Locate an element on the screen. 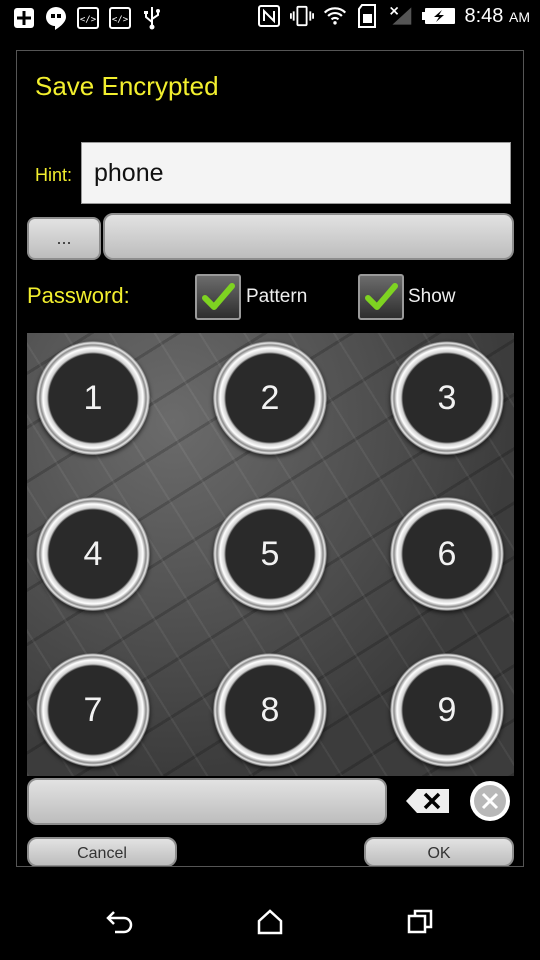 The height and width of the screenshot is (960, 540). hint-input is located at coordinates (296, 173).